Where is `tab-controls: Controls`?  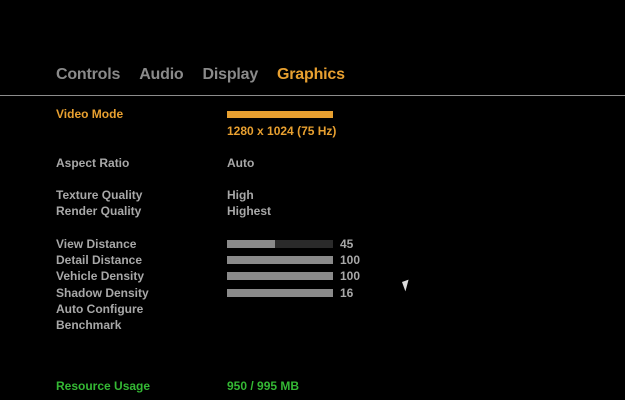
tab-controls: Controls is located at coordinates (88, 76).